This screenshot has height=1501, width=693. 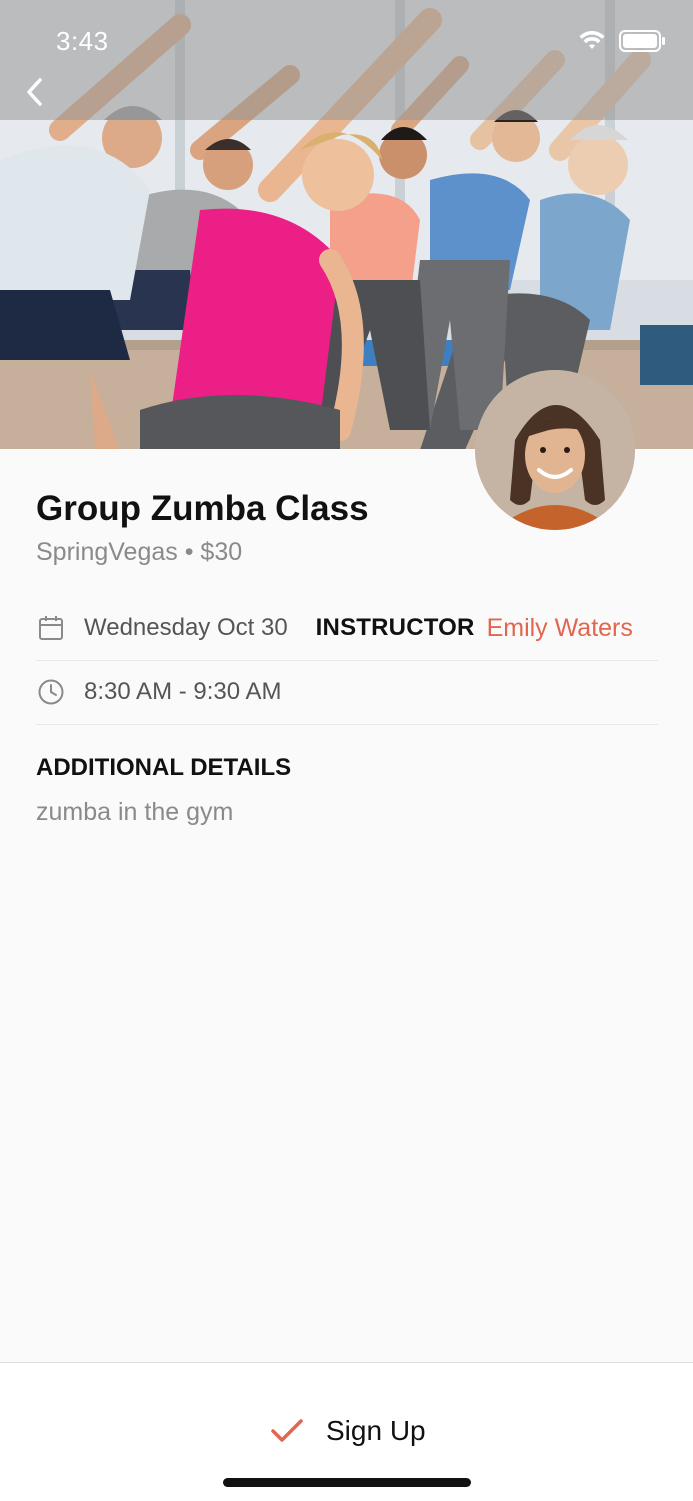 I want to click on additional-details-text: zumba in the gym, so click(x=135, y=812).